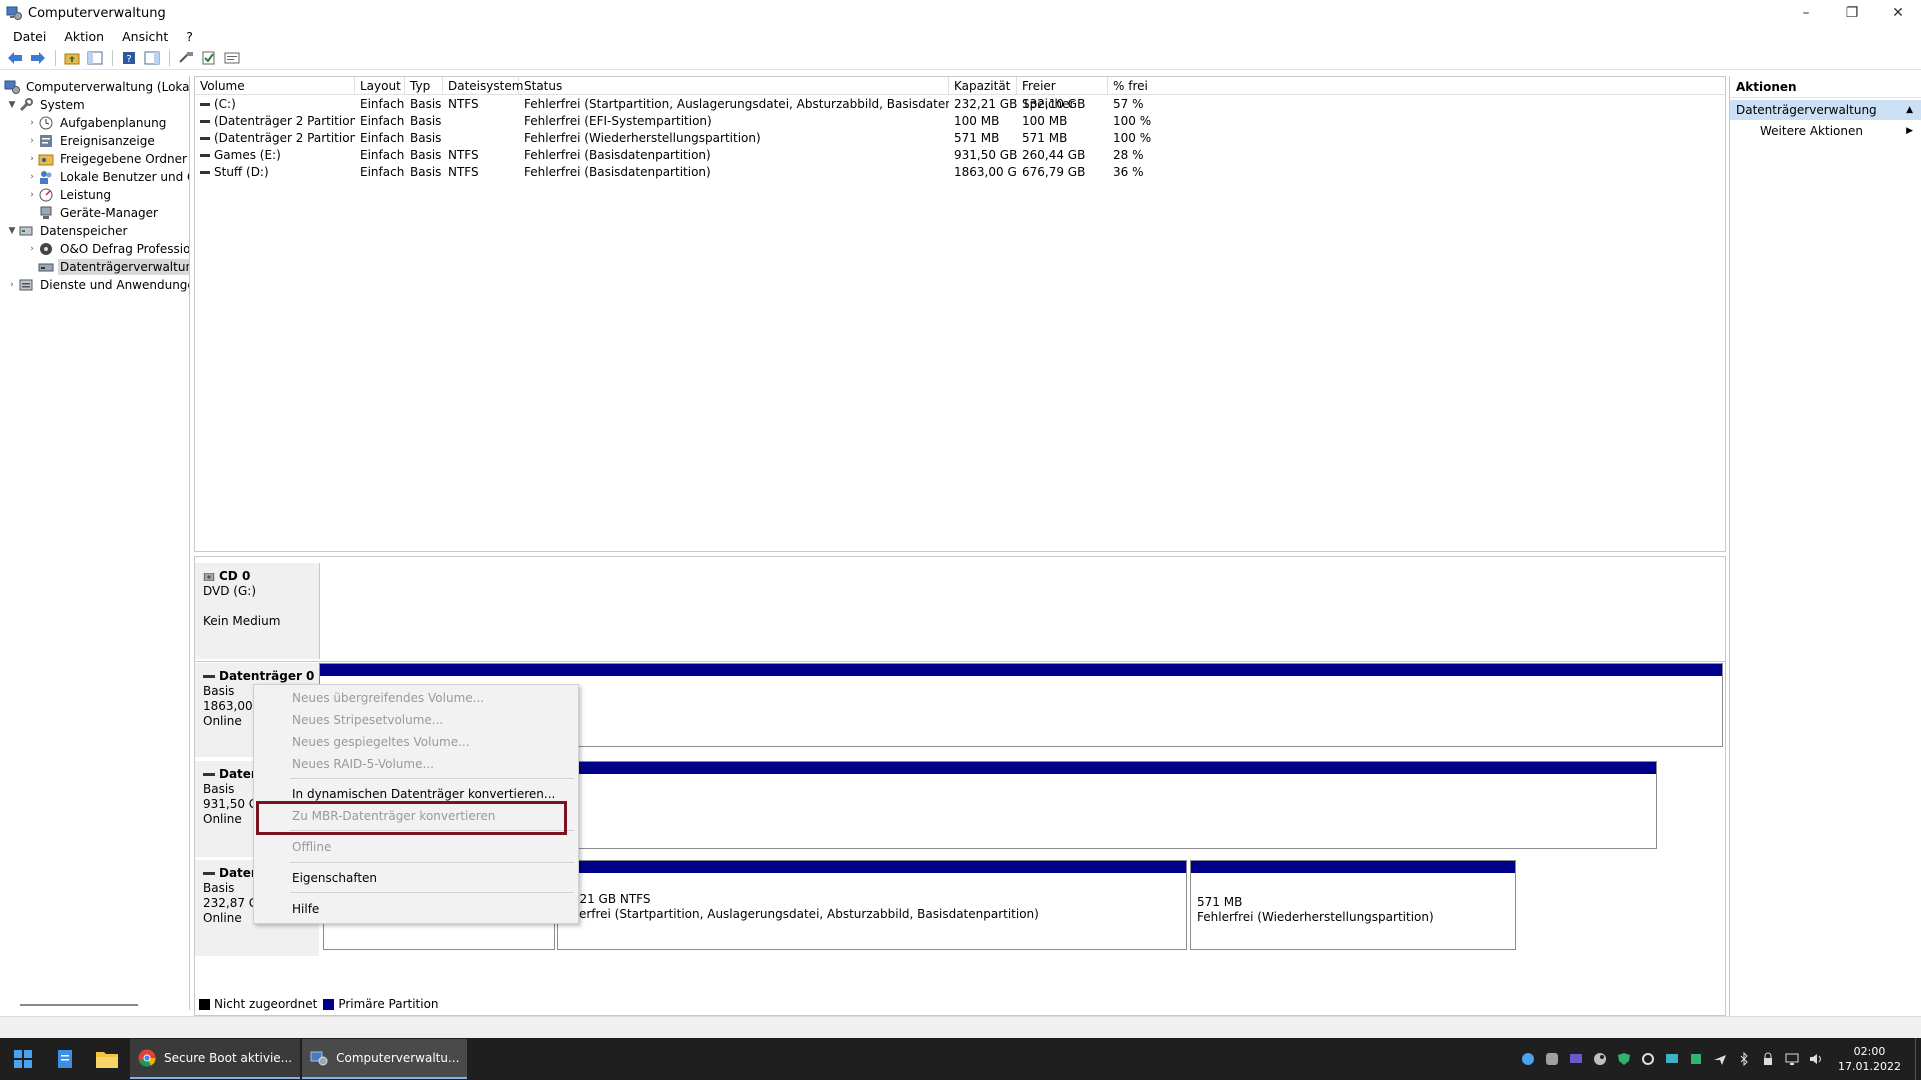  What do you see at coordinates (107, 1059) in the screenshot?
I see `taskbar-file-explorer` at bounding box center [107, 1059].